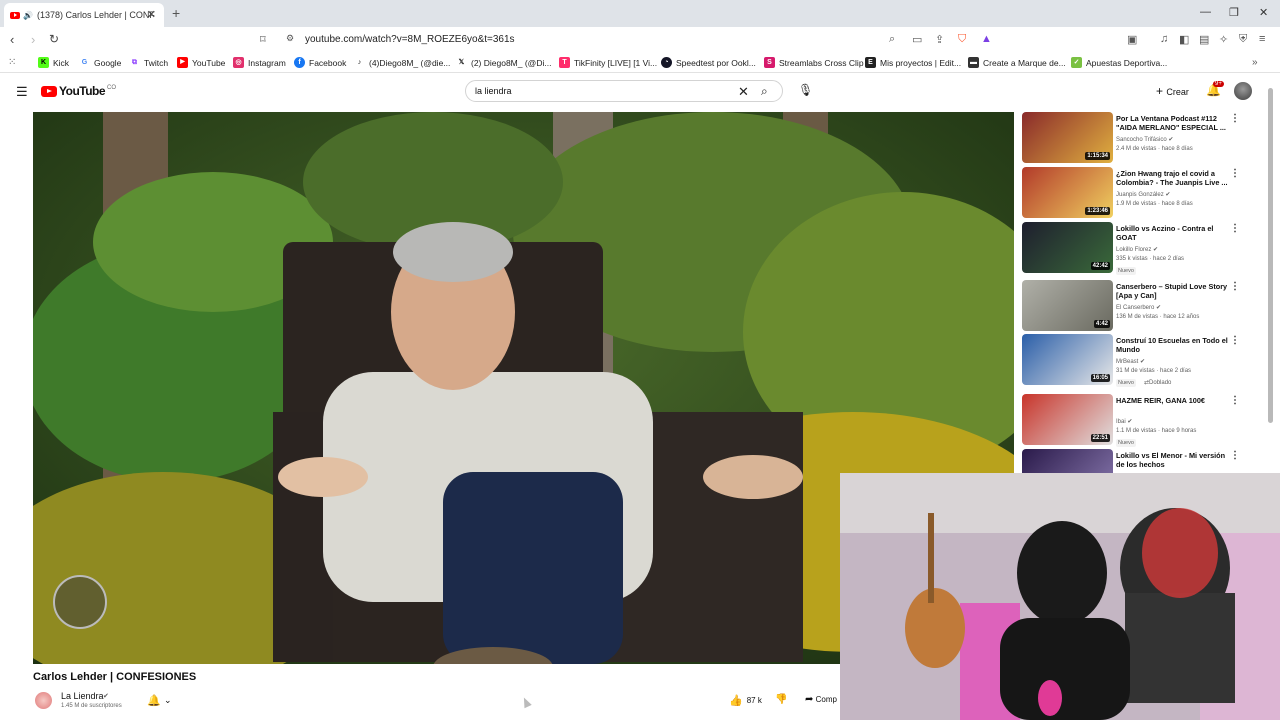 The width and height of the screenshot is (1280, 720). I want to click on bookmark-youtube: ▶ YouTube, so click(201, 62).